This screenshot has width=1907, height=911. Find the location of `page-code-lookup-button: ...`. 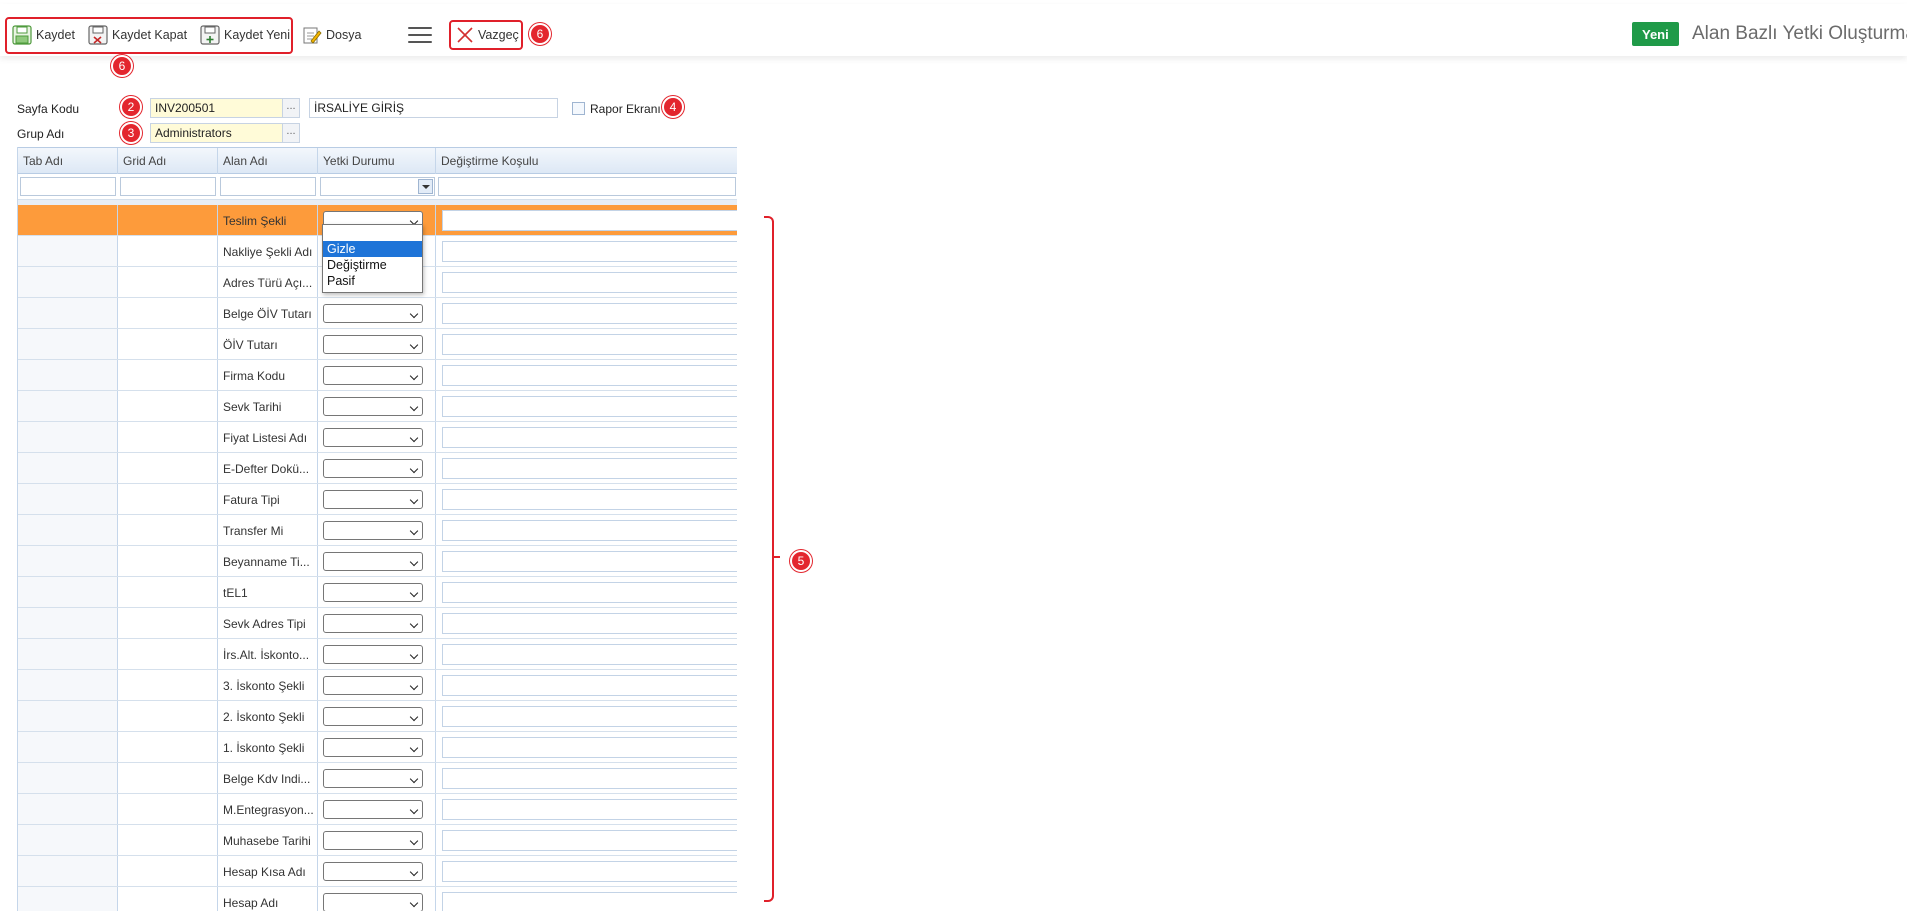

page-code-lookup-button: ... is located at coordinates (291, 108).